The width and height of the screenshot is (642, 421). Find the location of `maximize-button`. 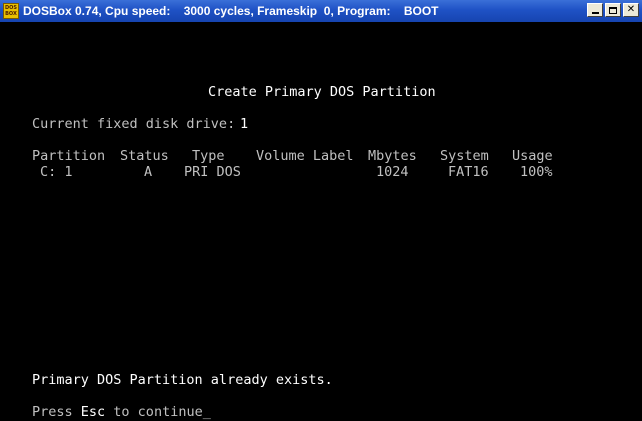

maximize-button is located at coordinates (613, 10).